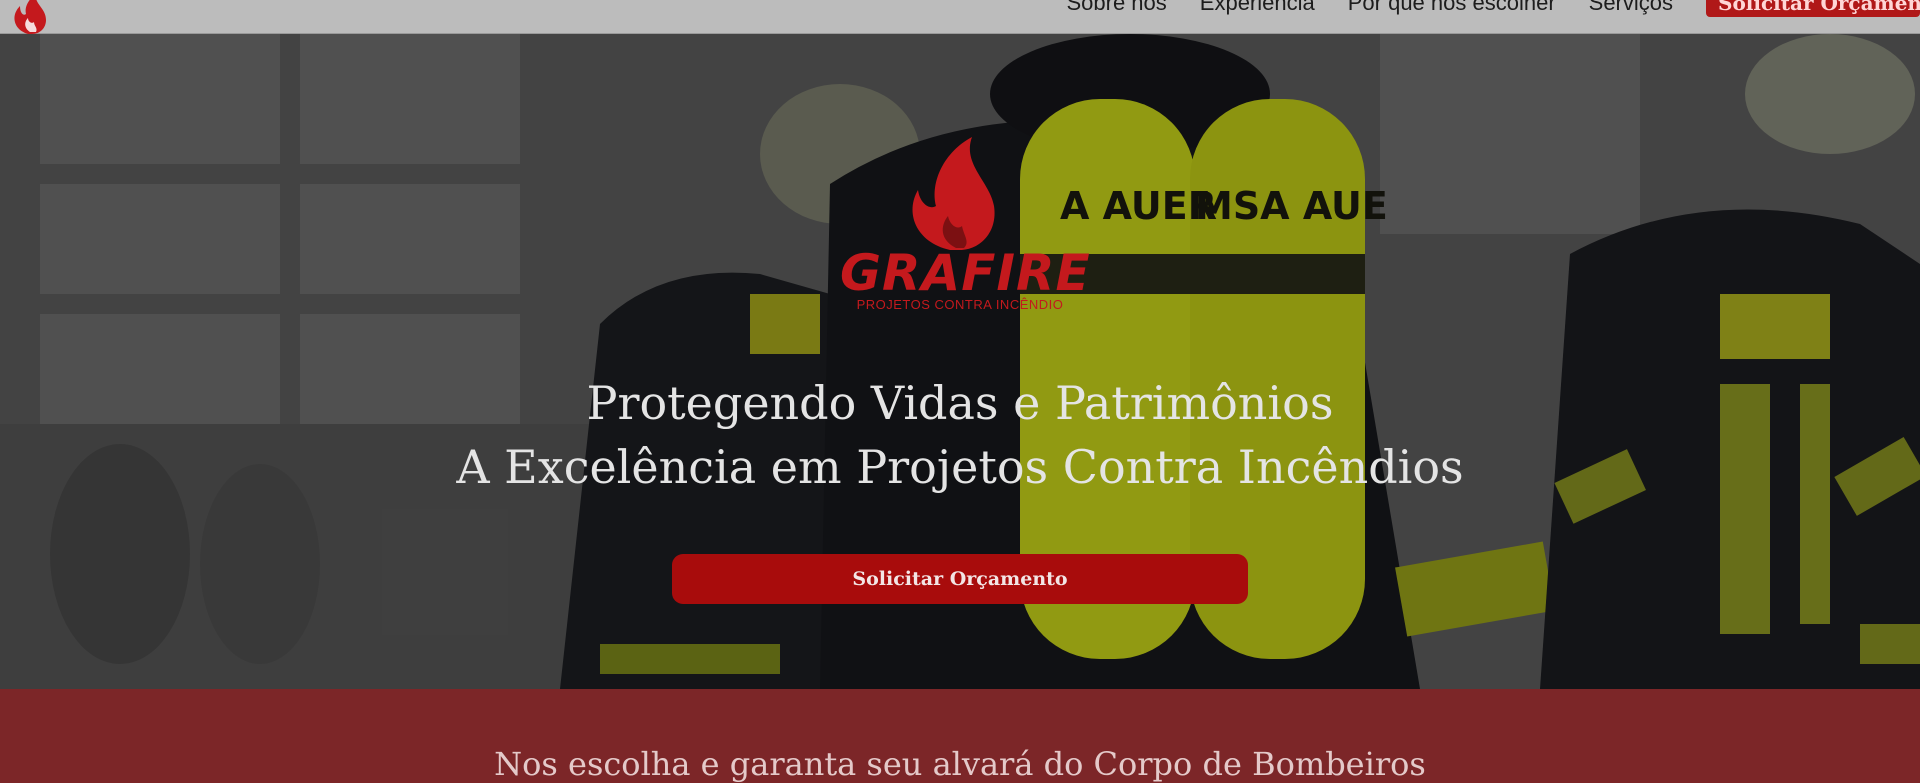  I want to click on nav-link-experiencia: Experiência, so click(1257, 7).